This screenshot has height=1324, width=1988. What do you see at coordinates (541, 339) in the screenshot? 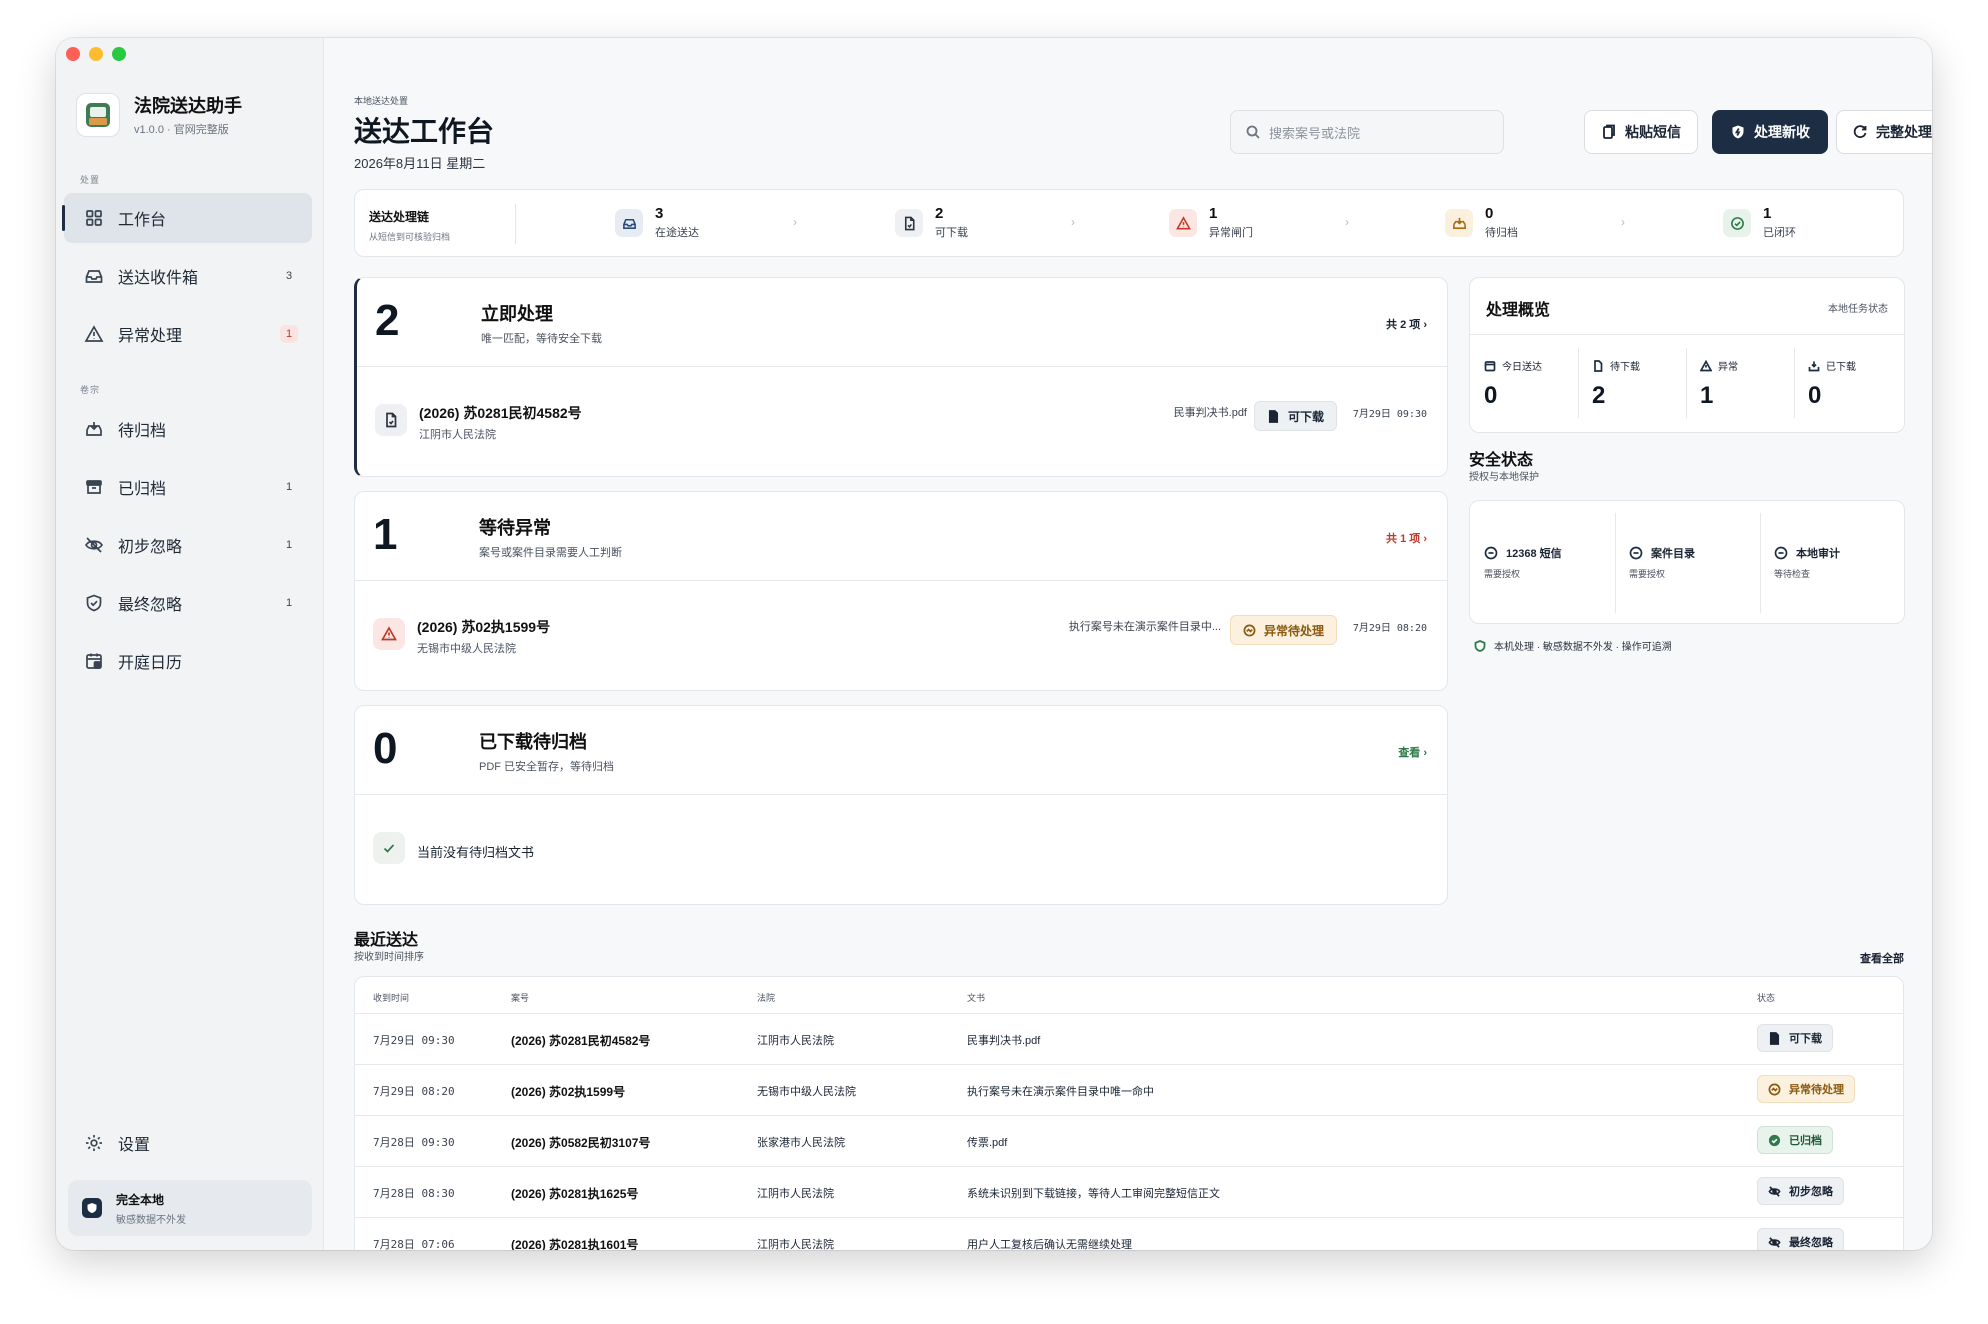
I see `immediate-sub: 唯一匹配，等待安全下载` at bounding box center [541, 339].